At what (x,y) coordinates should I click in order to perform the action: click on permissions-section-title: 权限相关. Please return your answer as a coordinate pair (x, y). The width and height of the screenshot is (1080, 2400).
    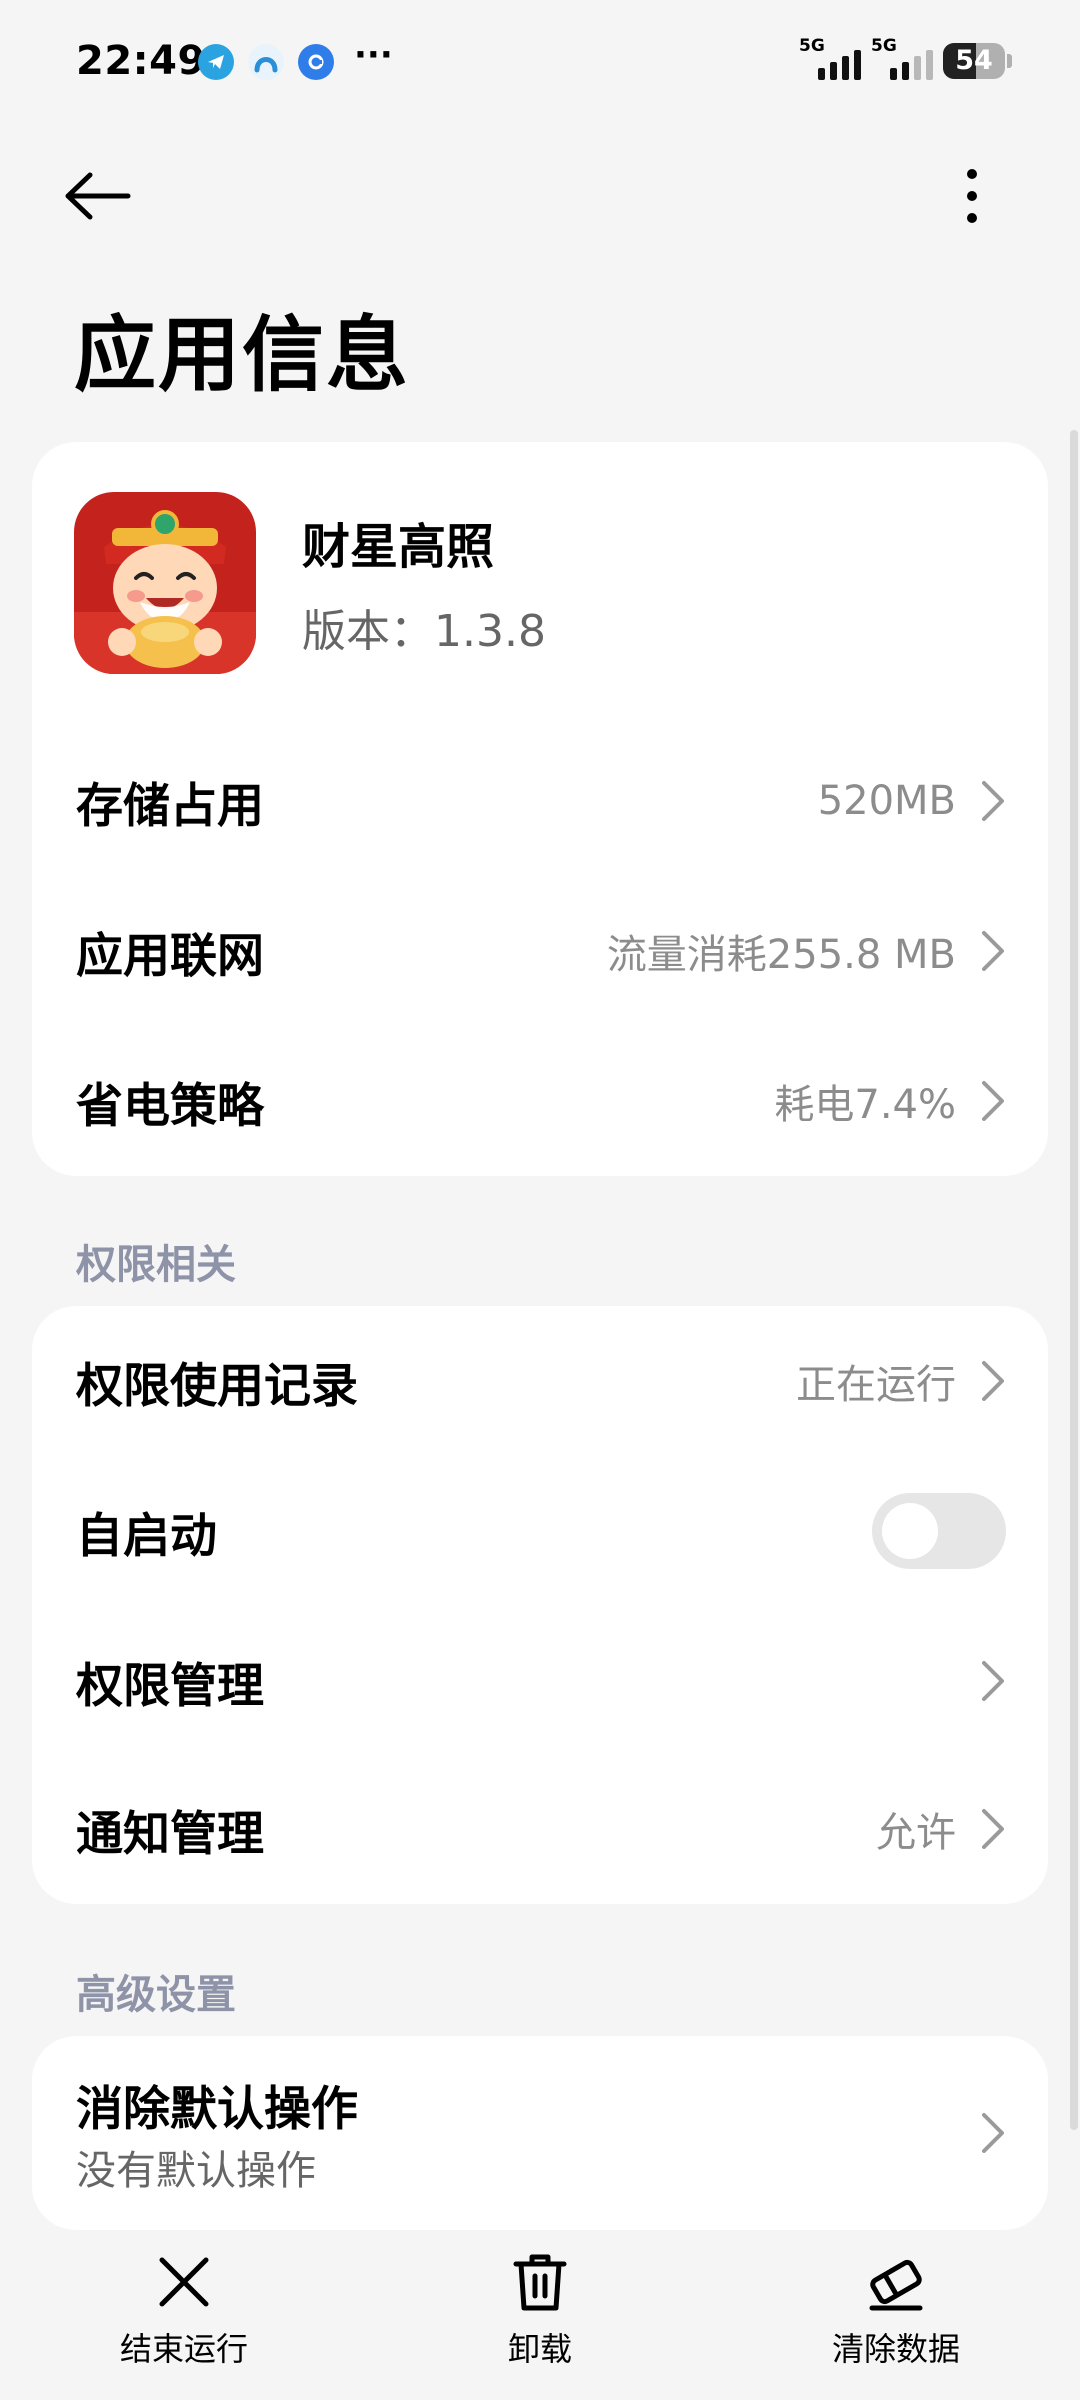
    Looking at the image, I should click on (156, 1265).